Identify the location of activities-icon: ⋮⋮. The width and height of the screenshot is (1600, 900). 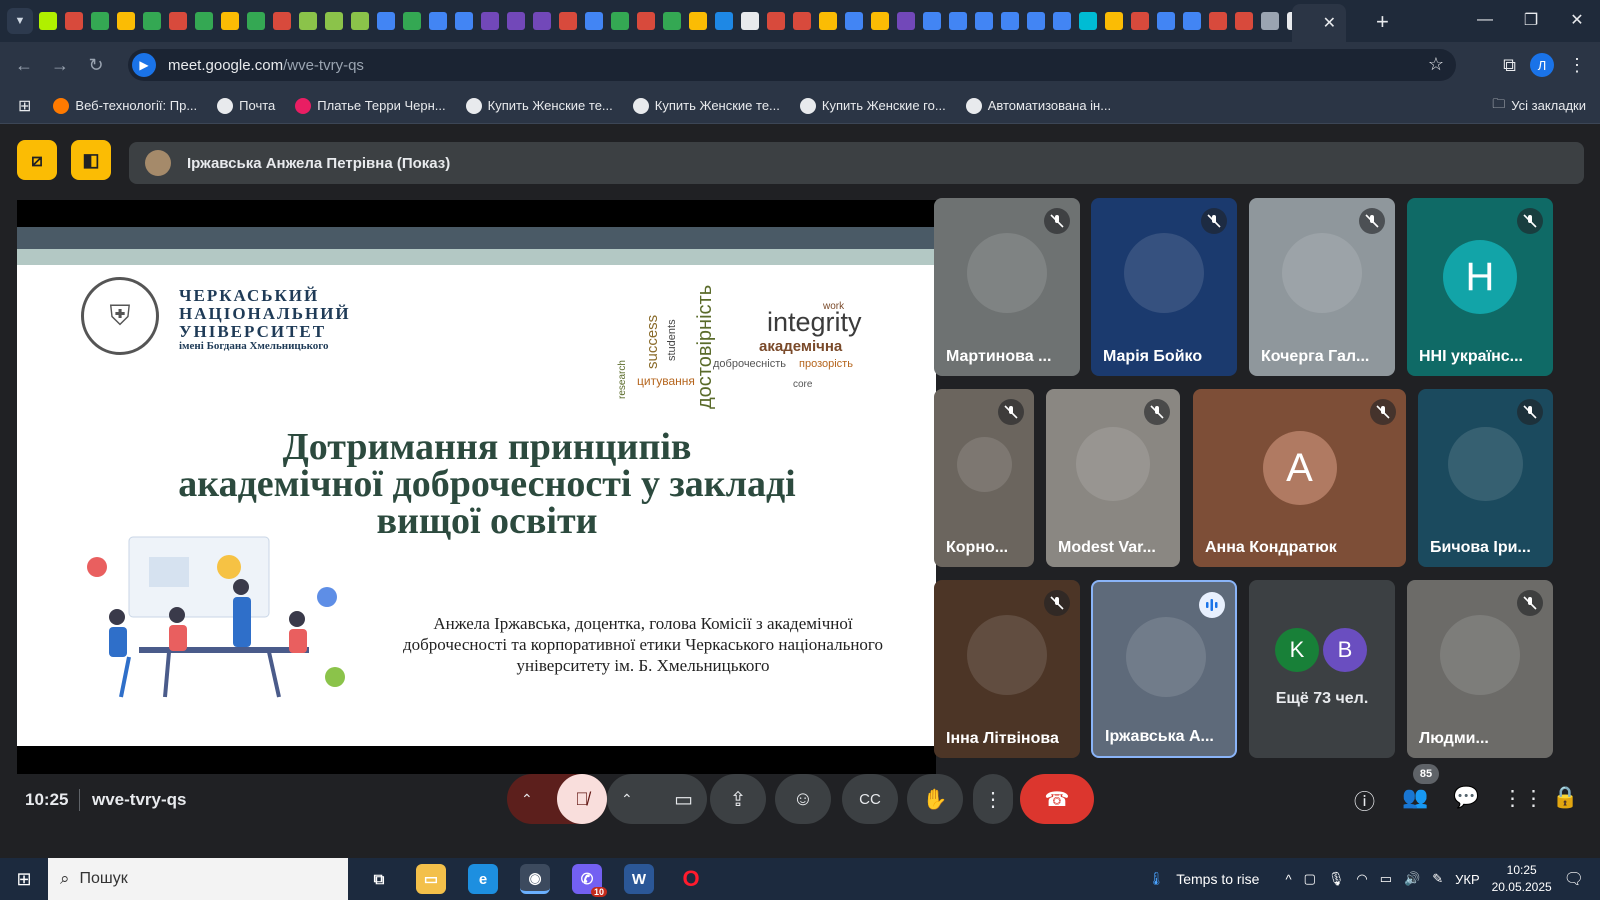
(1523, 798).